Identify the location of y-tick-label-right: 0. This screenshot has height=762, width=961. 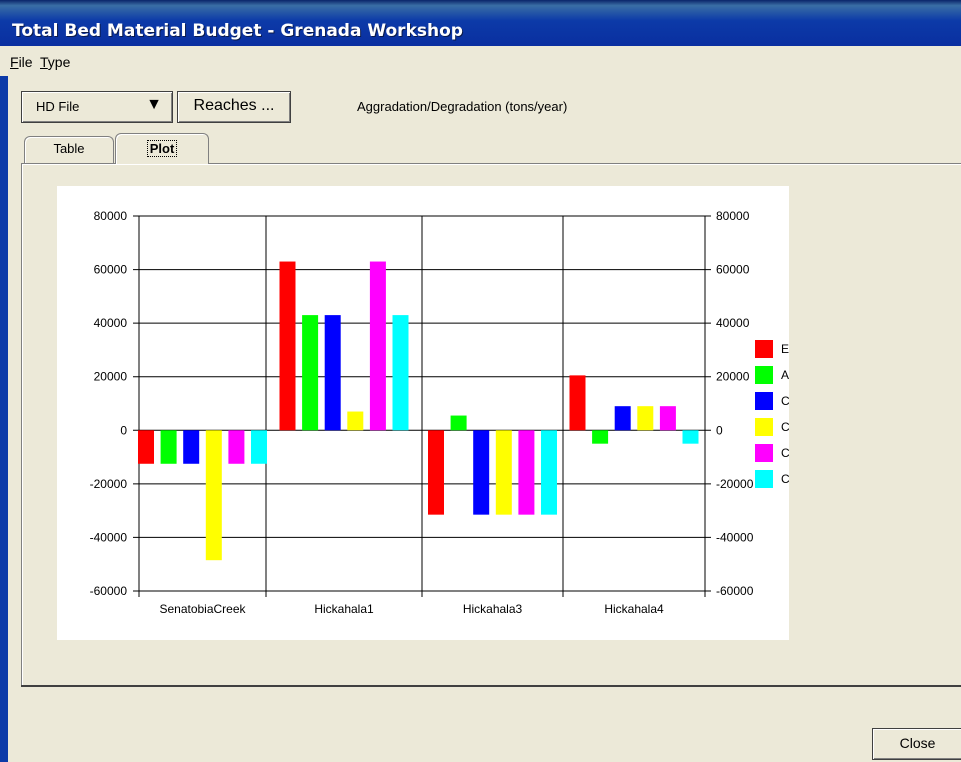
(719, 430).